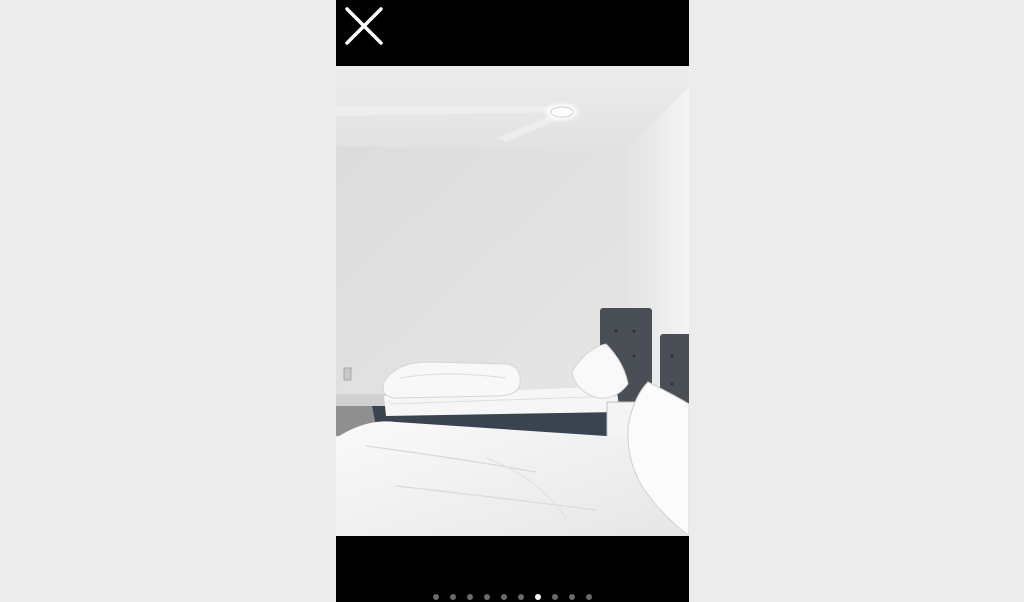  I want to click on pagination-dots, so click(512, 598).